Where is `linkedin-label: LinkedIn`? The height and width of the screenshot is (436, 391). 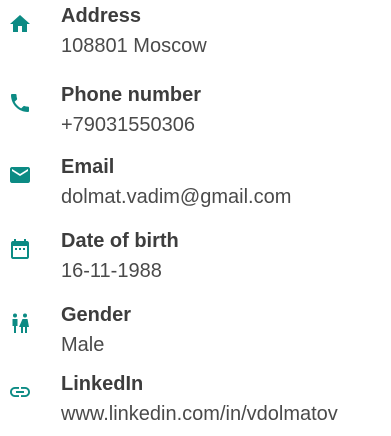
linkedin-label: LinkedIn is located at coordinates (102, 384).